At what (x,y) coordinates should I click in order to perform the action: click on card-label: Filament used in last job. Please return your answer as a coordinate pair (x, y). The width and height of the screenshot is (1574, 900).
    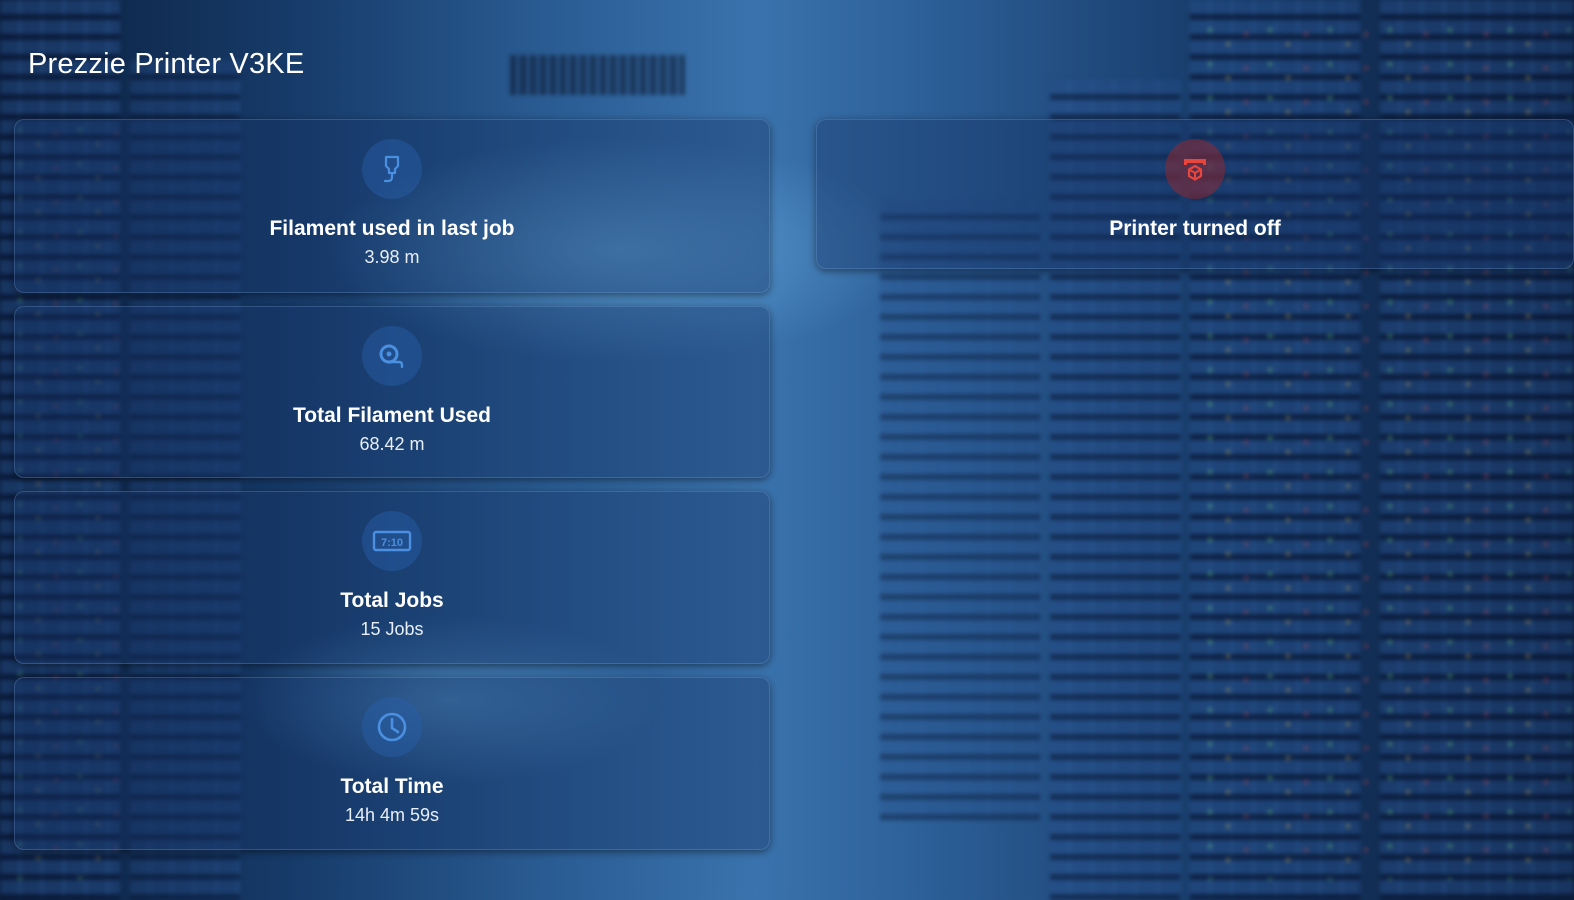
    Looking at the image, I should click on (392, 228).